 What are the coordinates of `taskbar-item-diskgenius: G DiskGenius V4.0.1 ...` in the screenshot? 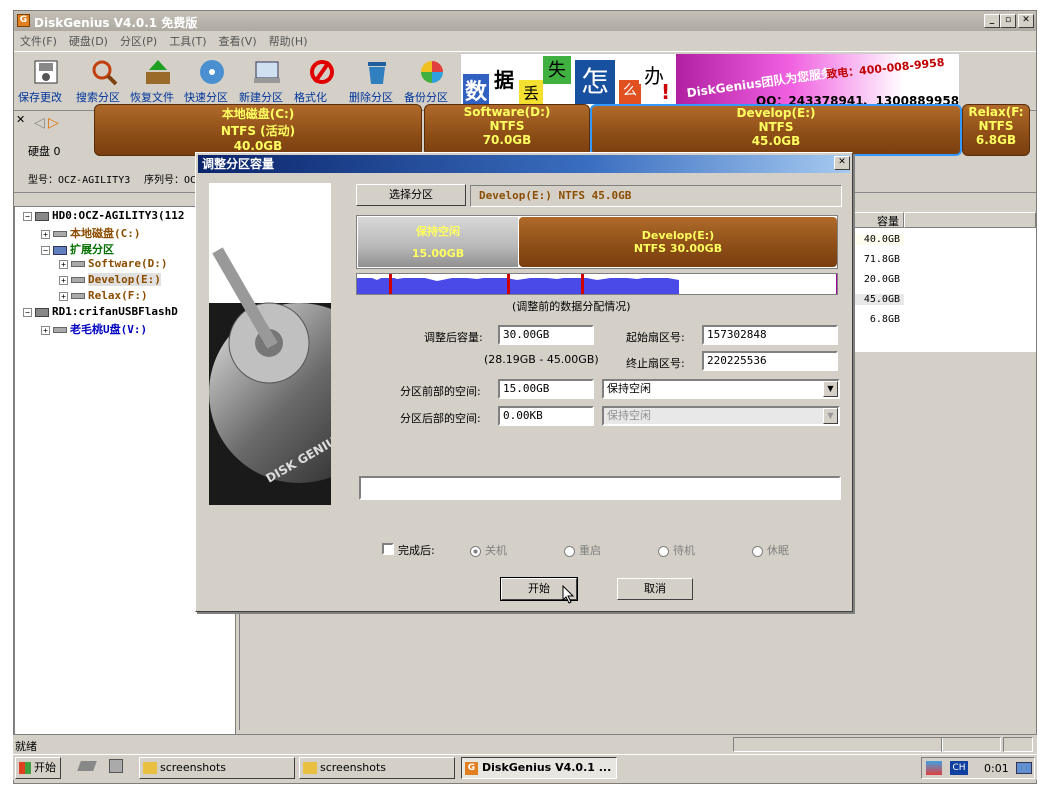 It's located at (539, 768).